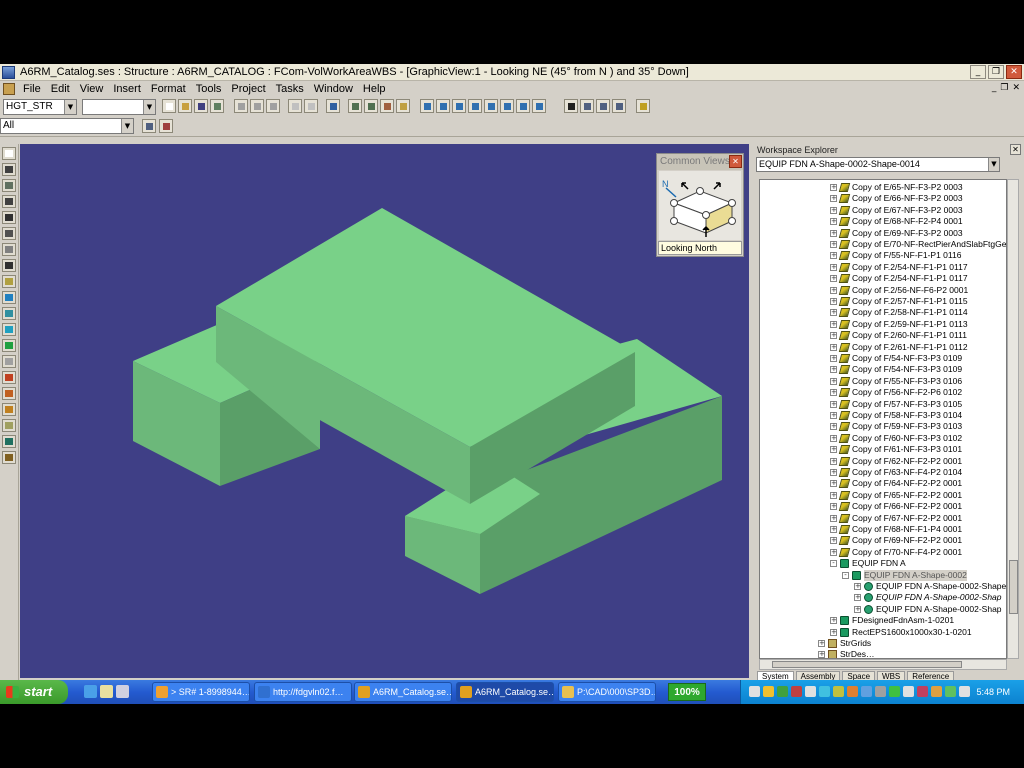  I want to click on menu-file: File, so click(32, 89).